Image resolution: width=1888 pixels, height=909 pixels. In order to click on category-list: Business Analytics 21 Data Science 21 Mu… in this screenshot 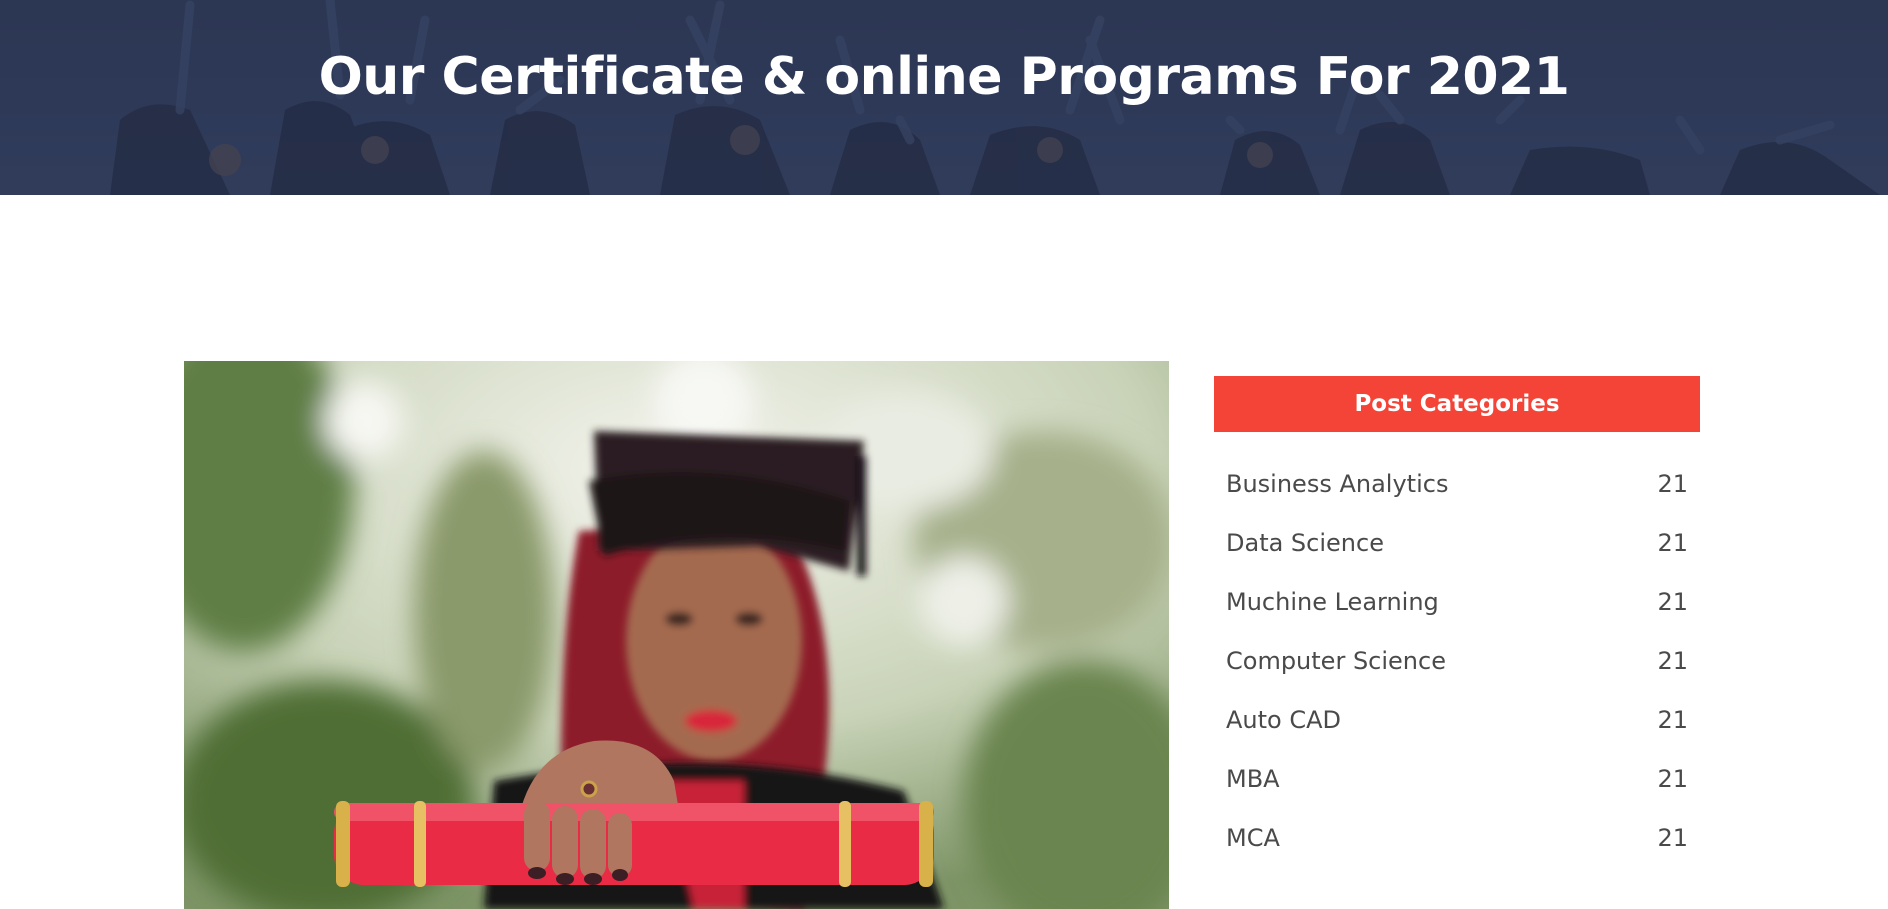, I will do `click(1457, 674)`.